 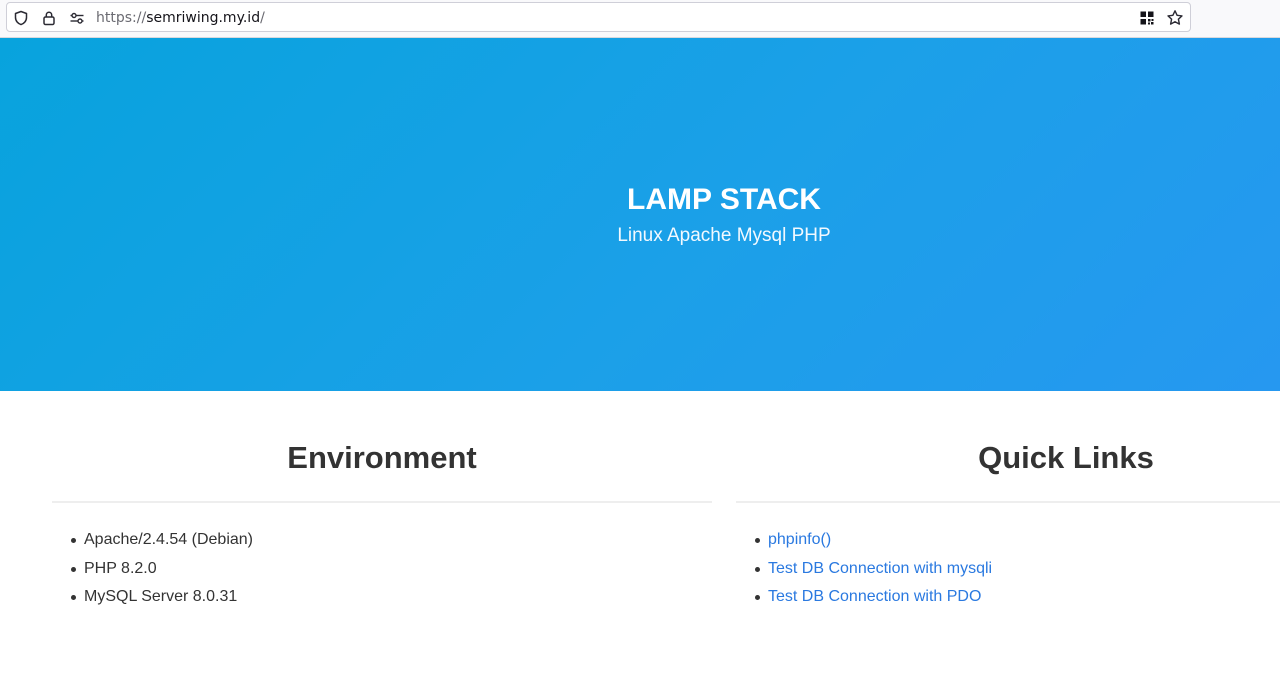 What do you see at coordinates (121, 18) in the screenshot?
I see `url-protocol: https://` at bounding box center [121, 18].